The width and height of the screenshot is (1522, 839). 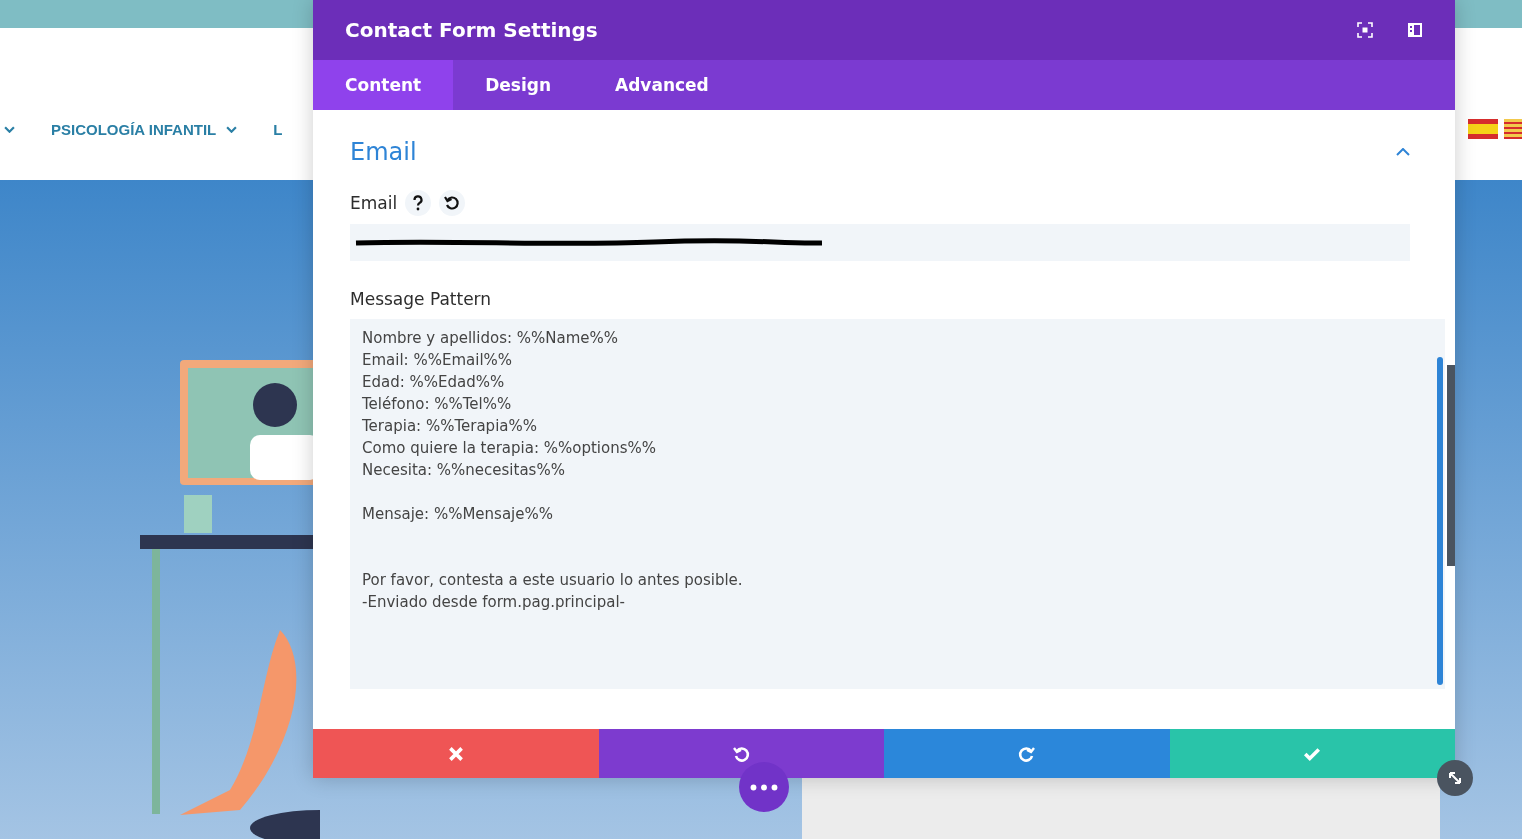 What do you see at coordinates (1455, 778) in the screenshot?
I see `resize-icon` at bounding box center [1455, 778].